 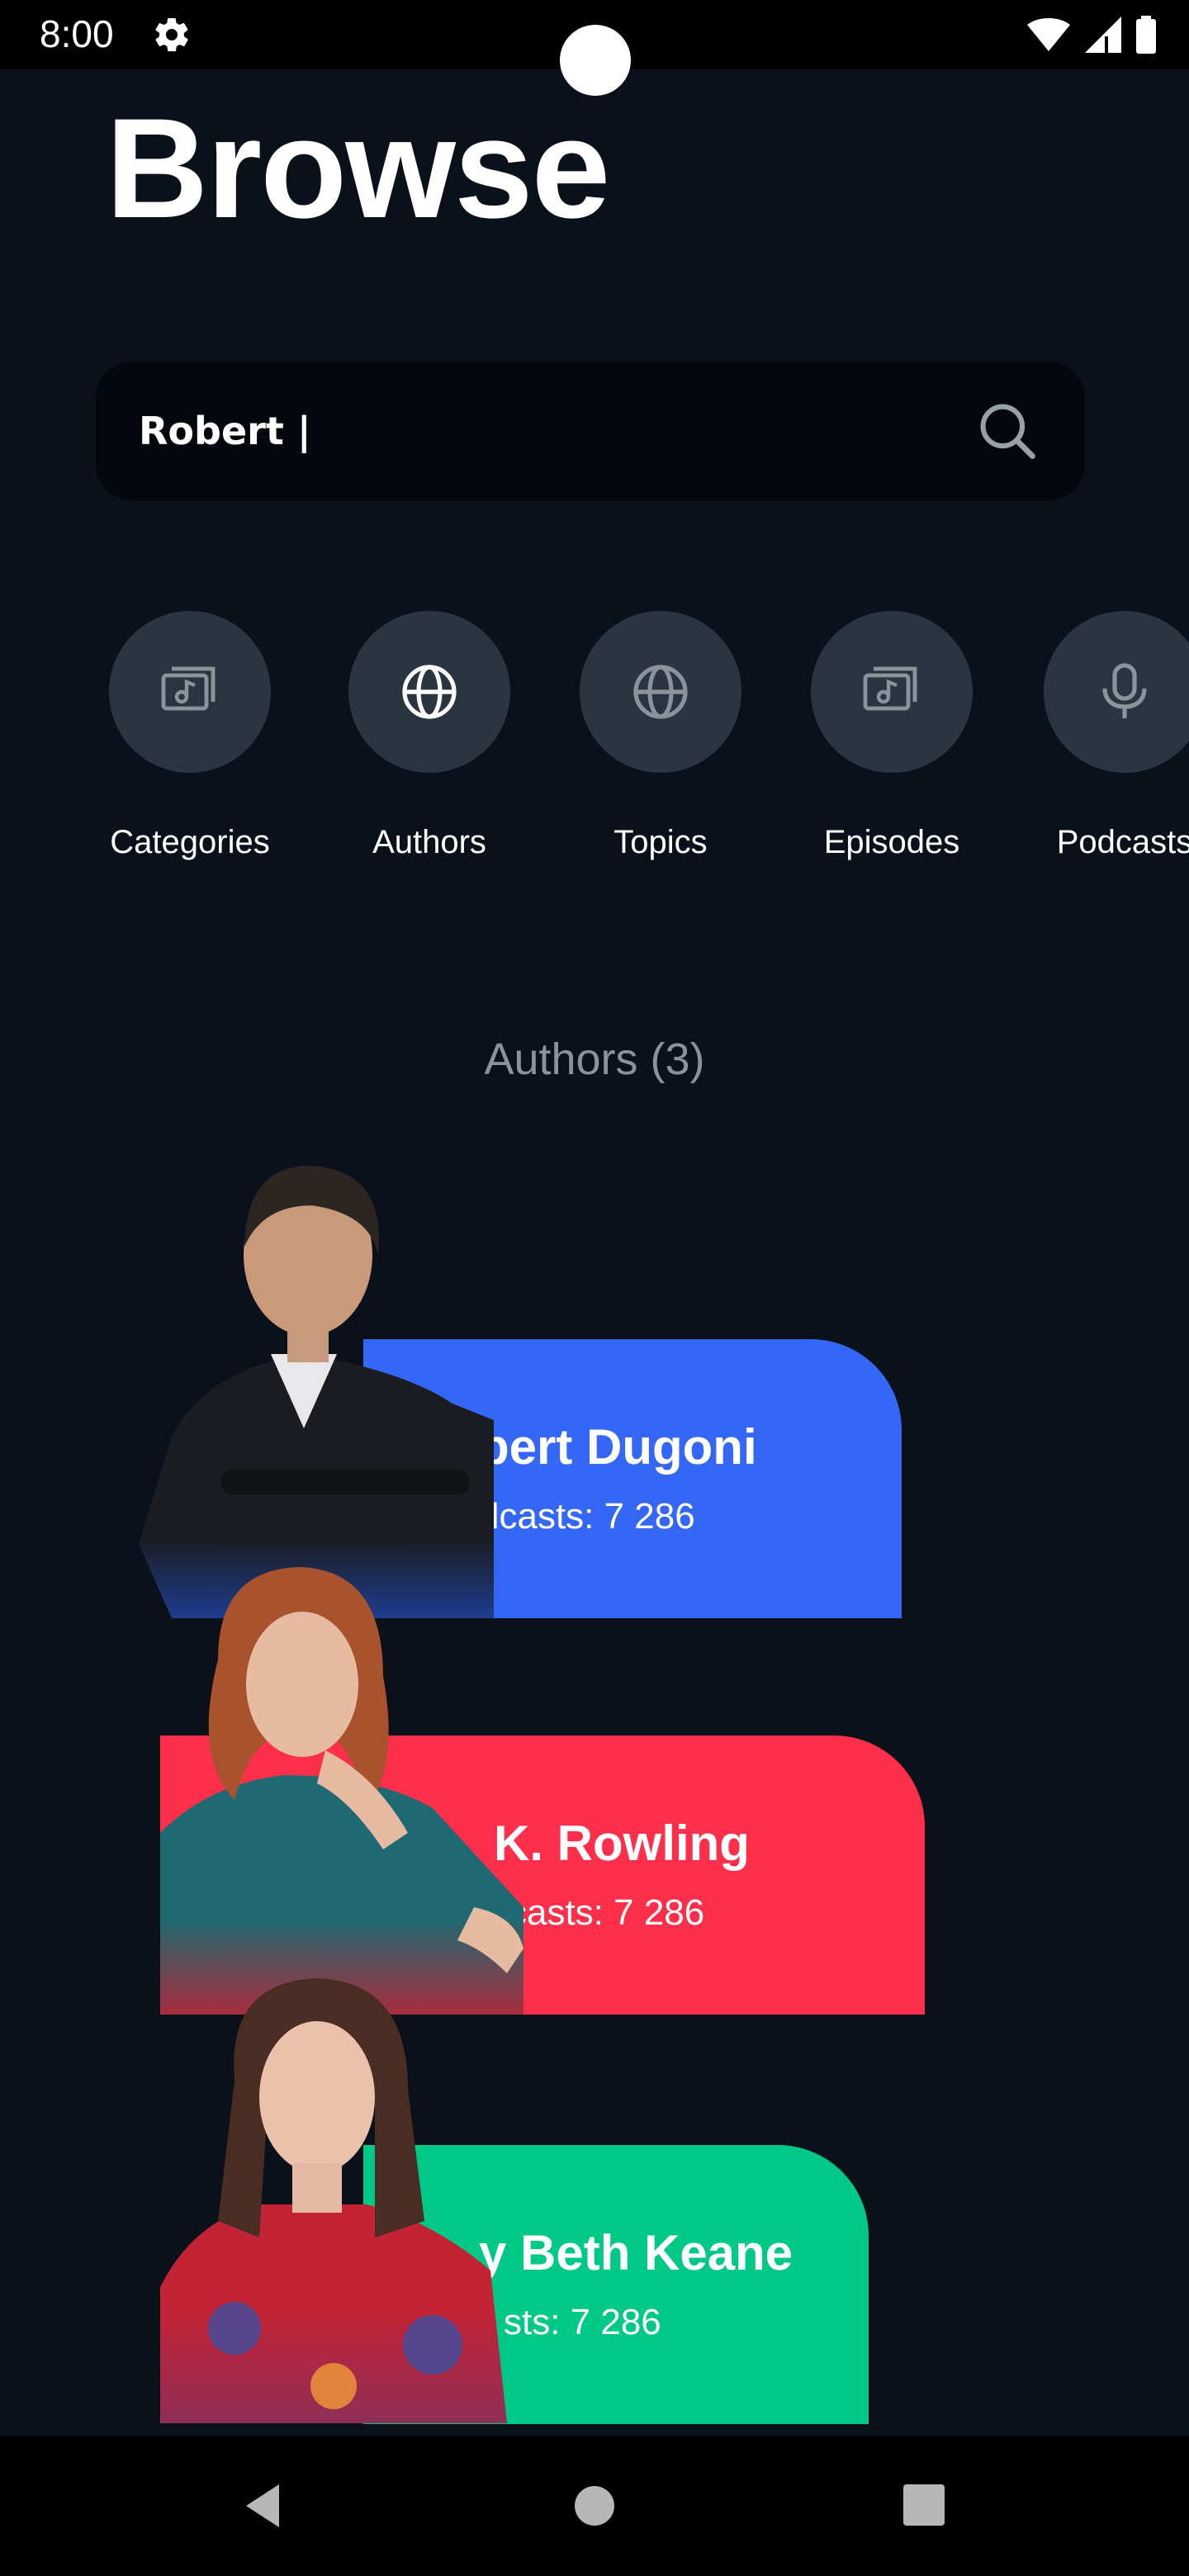 I want to click on category-podcasts: Podcasts, so click(x=1115, y=735).